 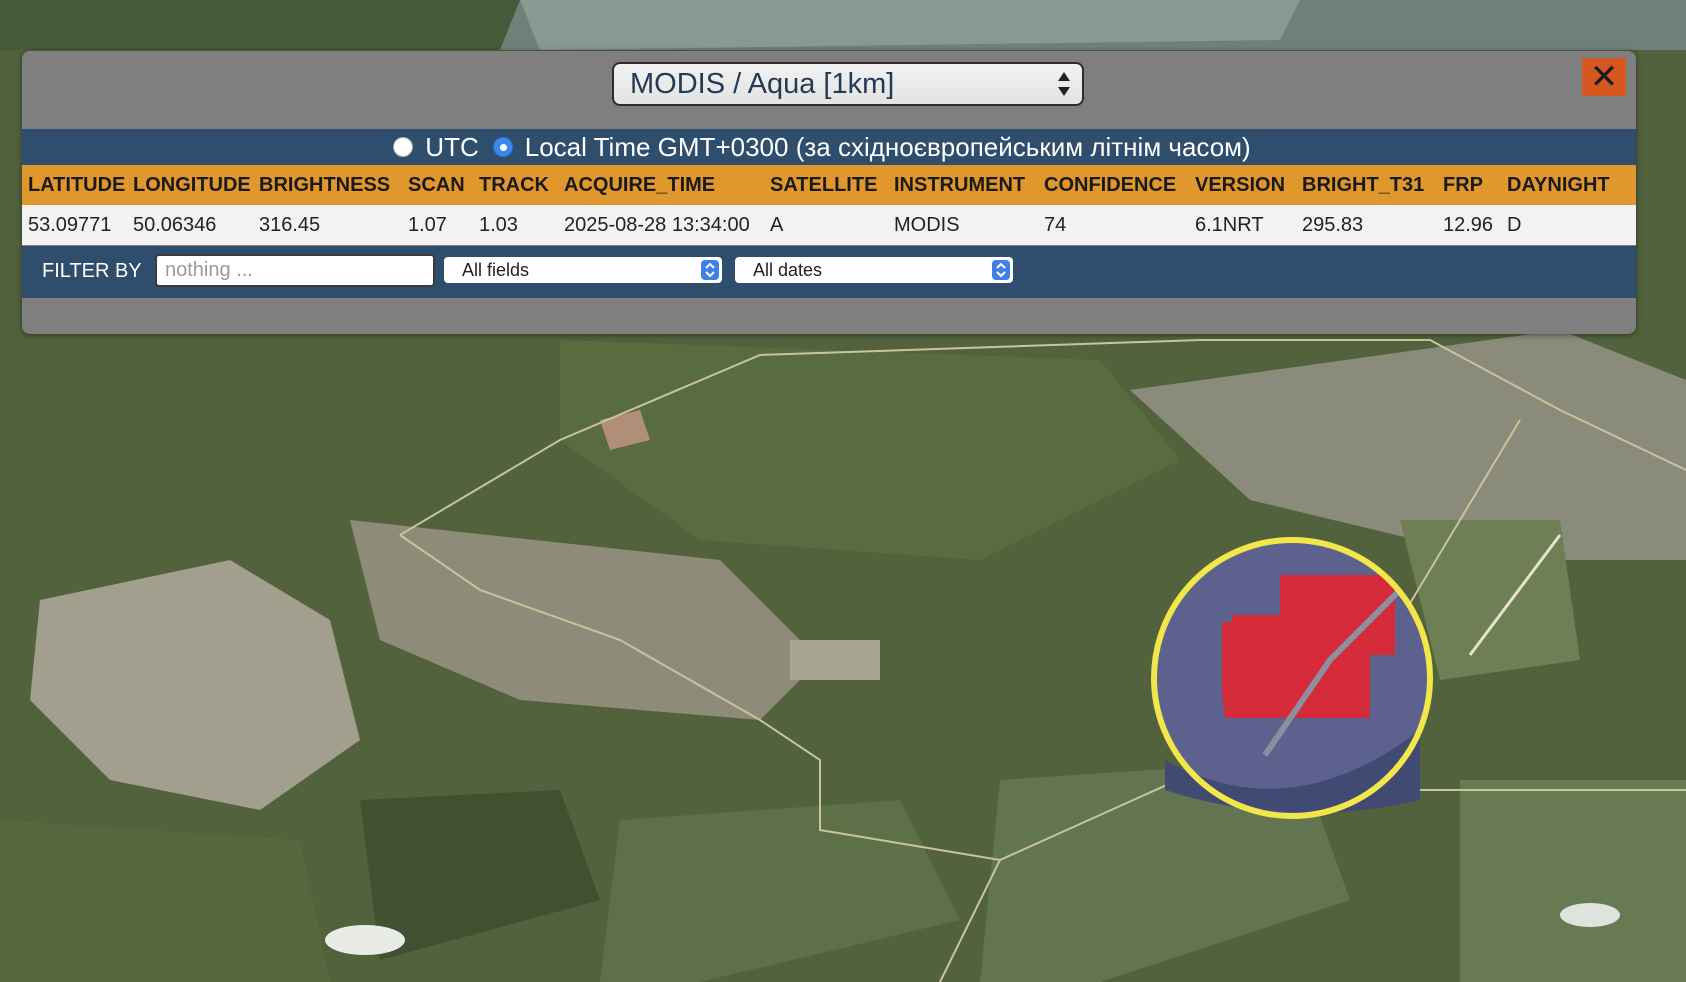 What do you see at coordinates (74, 225) in the screenshot?
I see `table-cell: 53.09771` at bounding box center [74, 225].